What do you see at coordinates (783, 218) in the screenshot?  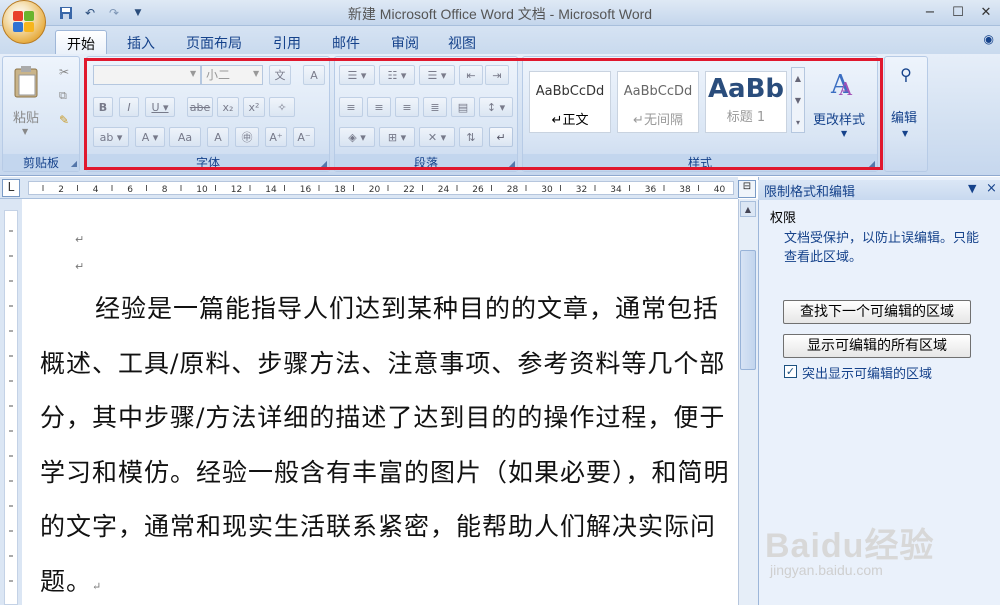 I see `pane-section-title: 权限` at bounding box center [783, 218].